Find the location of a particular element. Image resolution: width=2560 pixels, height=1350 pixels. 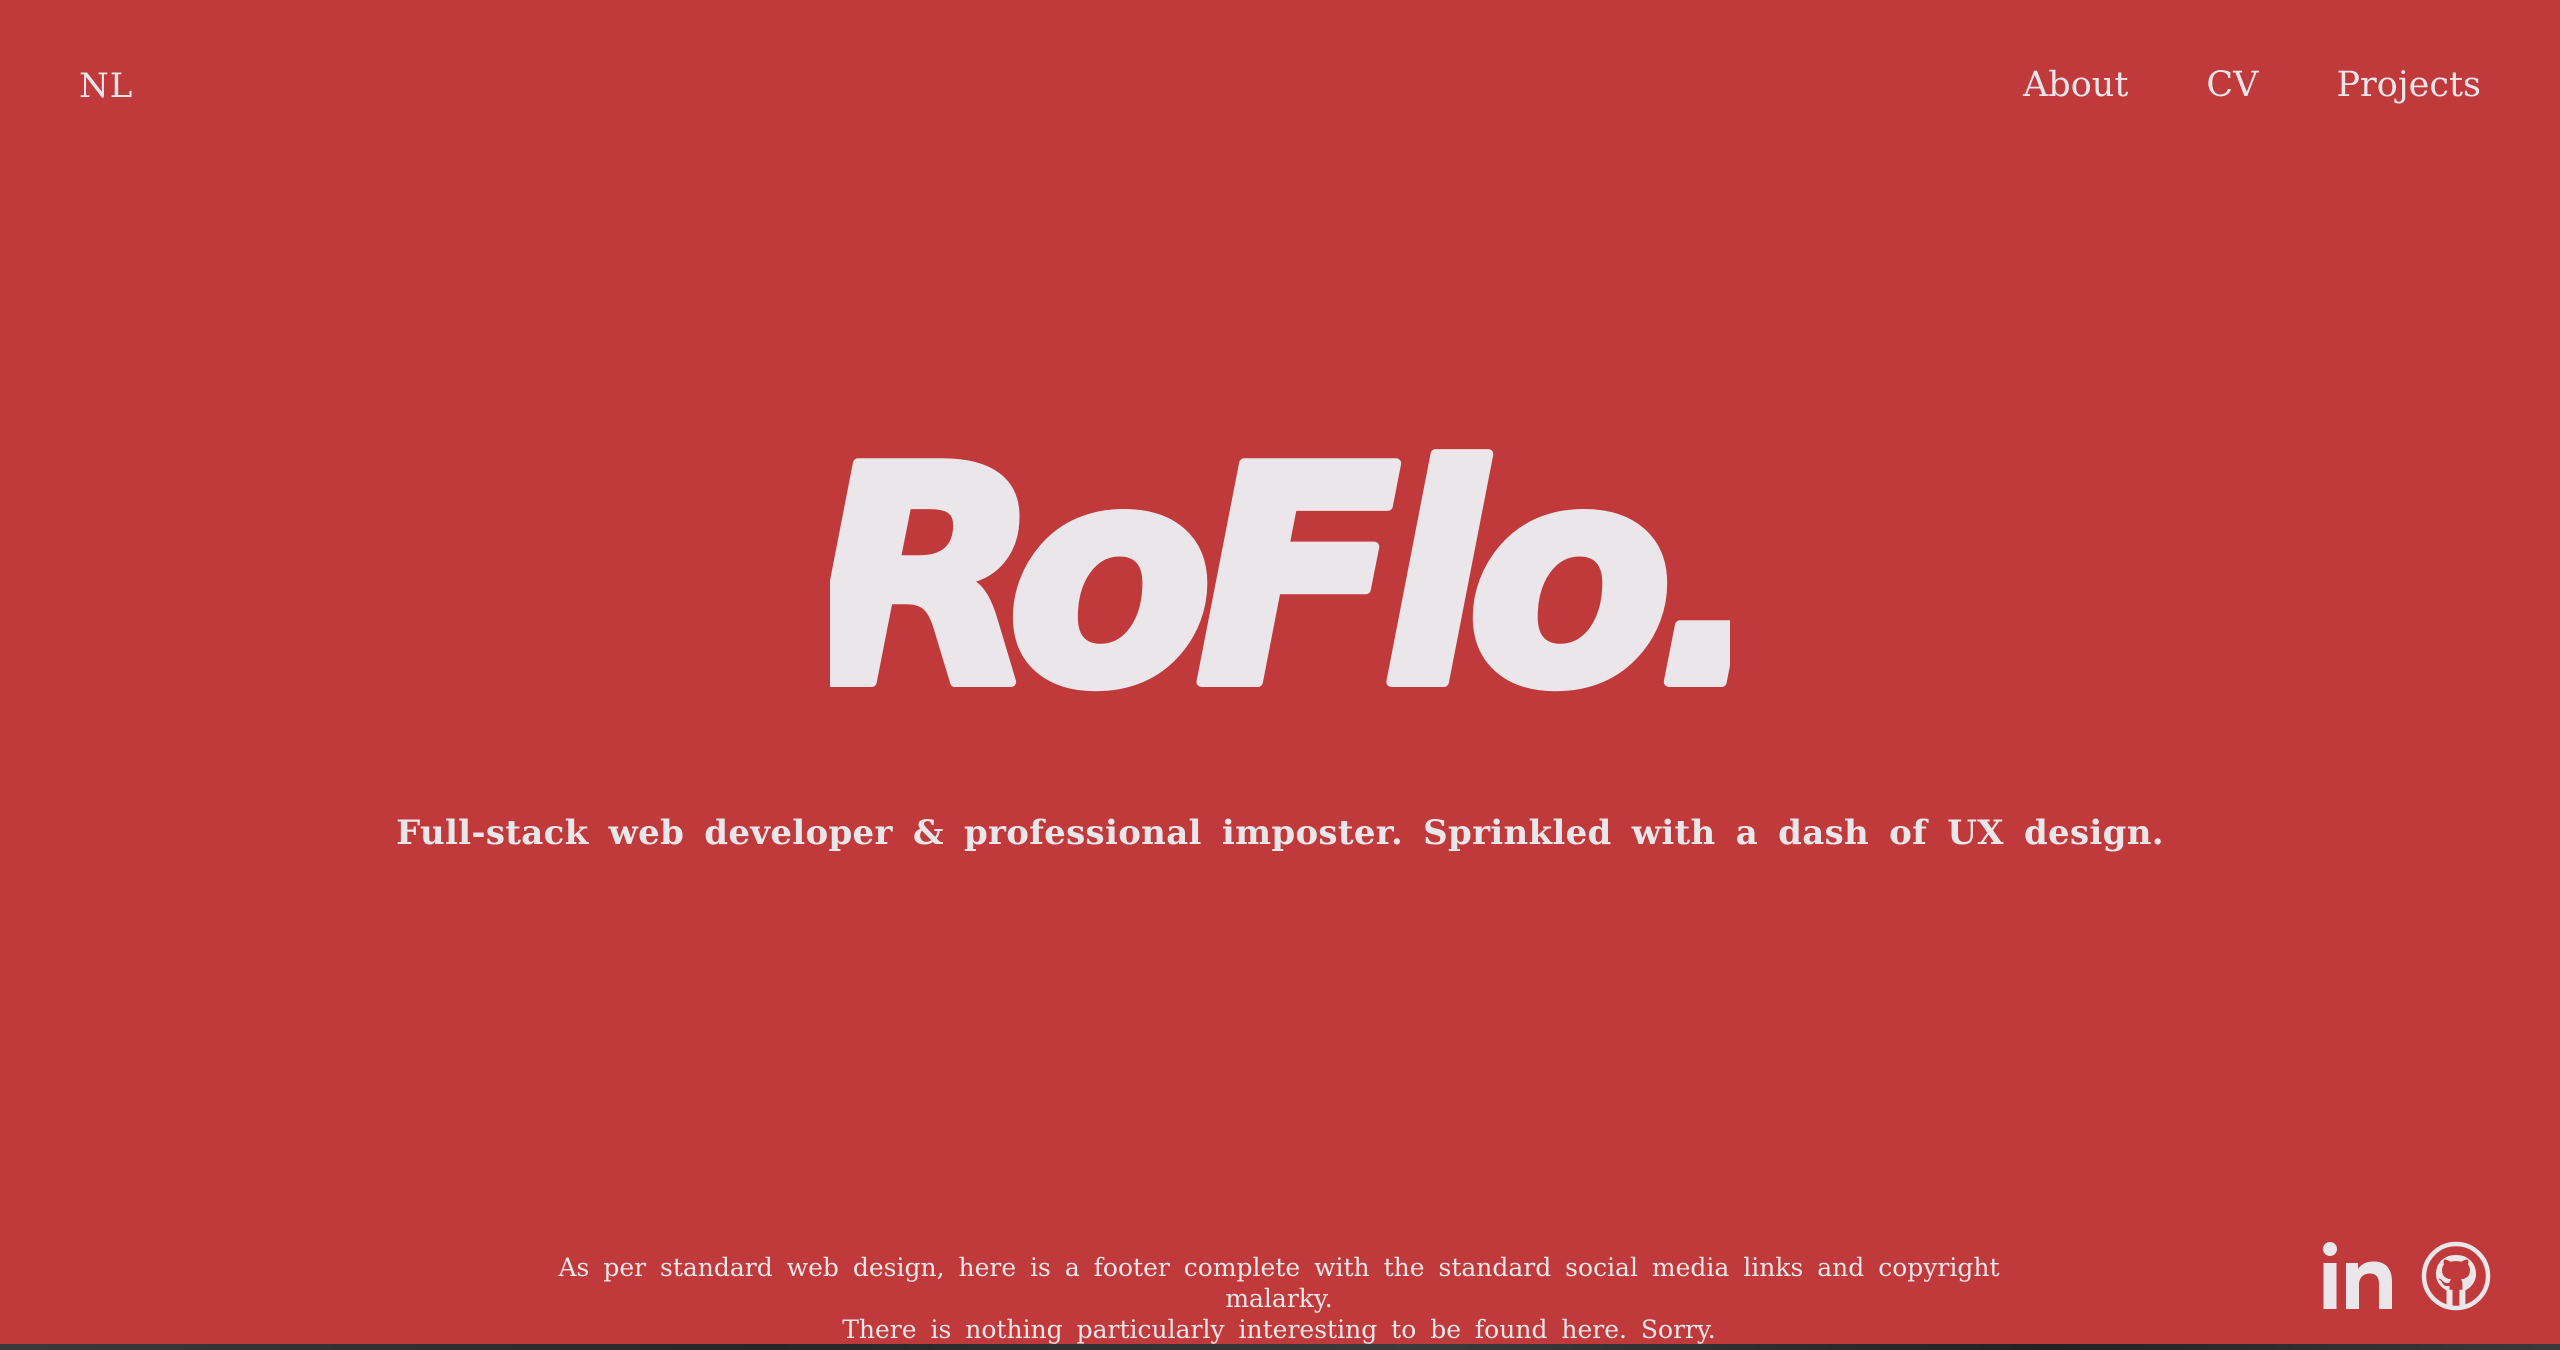

brand-link: NL is located at coordinates (106, 86).